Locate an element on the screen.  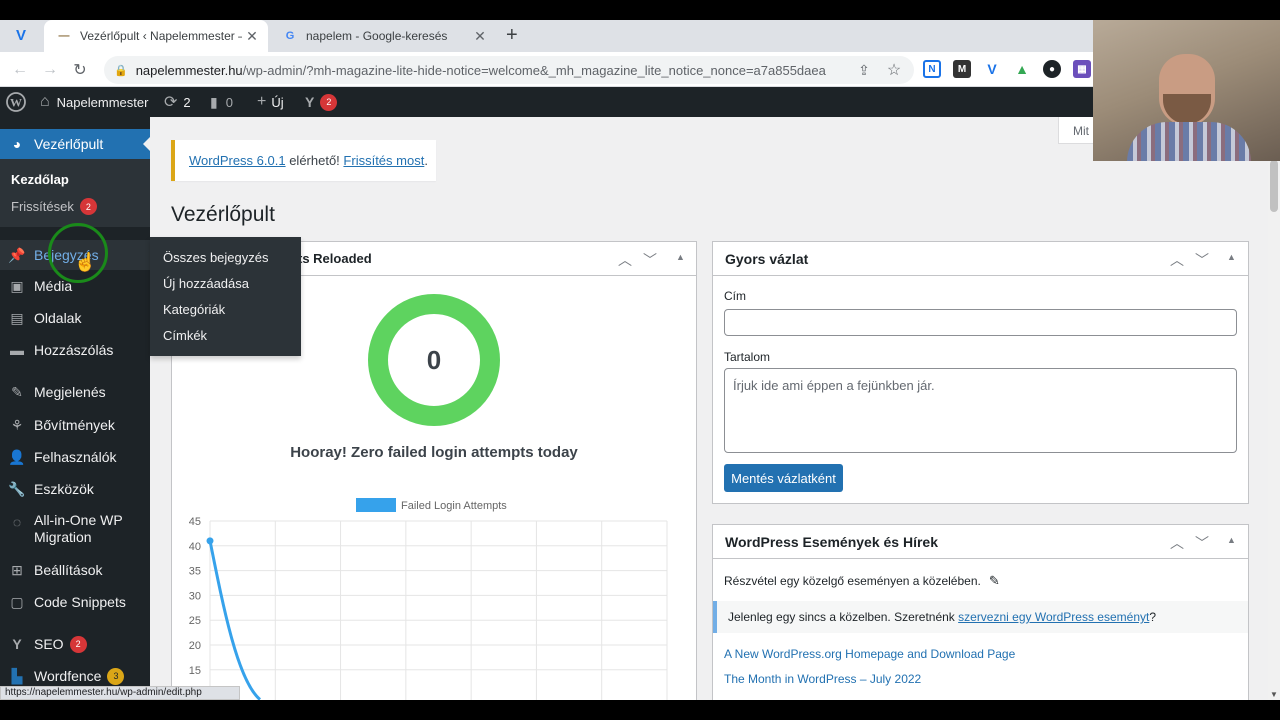
events-header: WordPress Események és Hírek is located at coordinates (980, 542).